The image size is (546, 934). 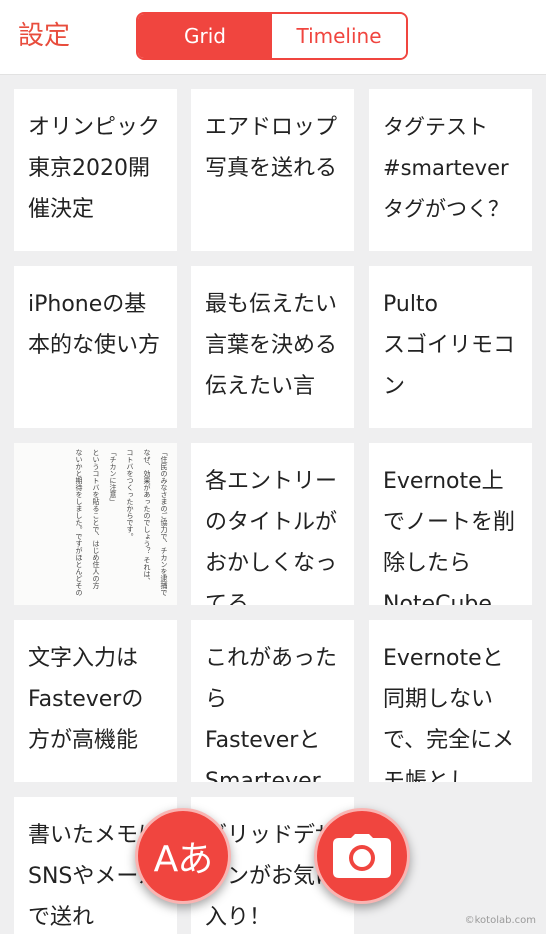 I want to click on note-title: 最も伝えたい言葉を決める 伝えたい言, so click(x=271, y=345).